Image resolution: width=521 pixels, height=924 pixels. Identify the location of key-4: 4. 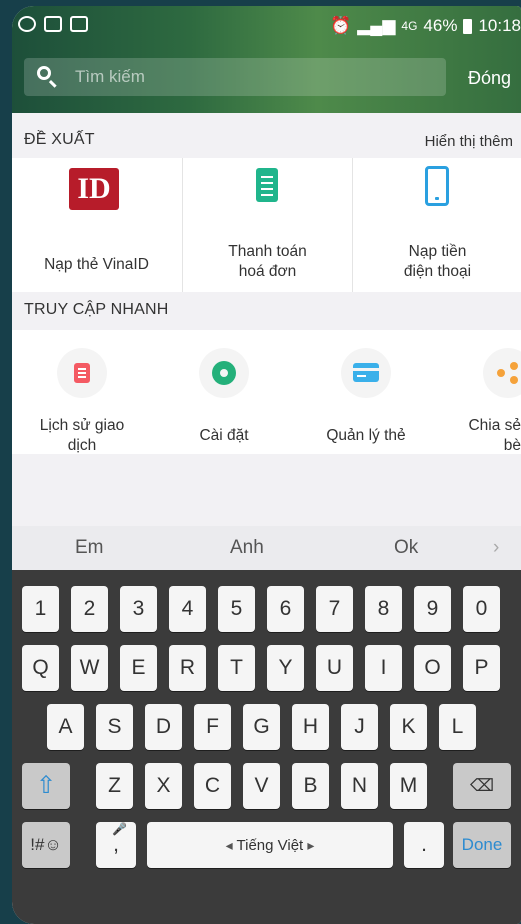
(187, 609).